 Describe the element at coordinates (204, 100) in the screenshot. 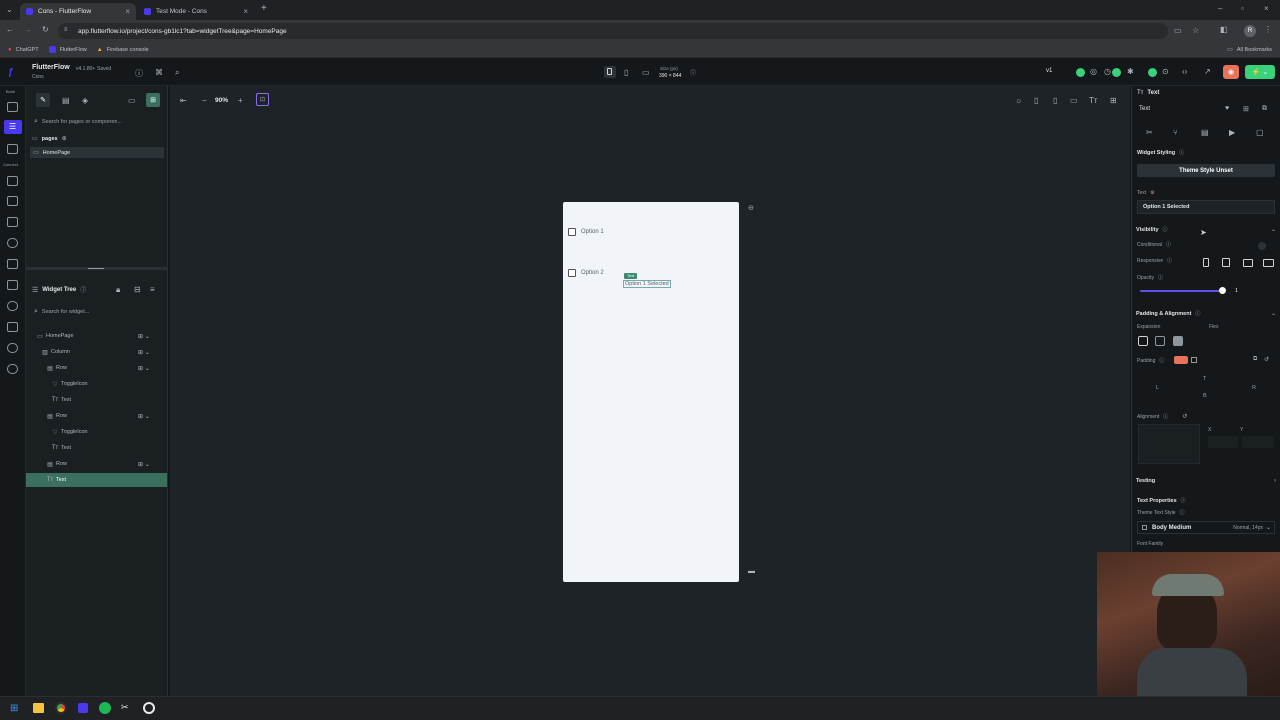

I see `zoom-out-icon: −` at that location.